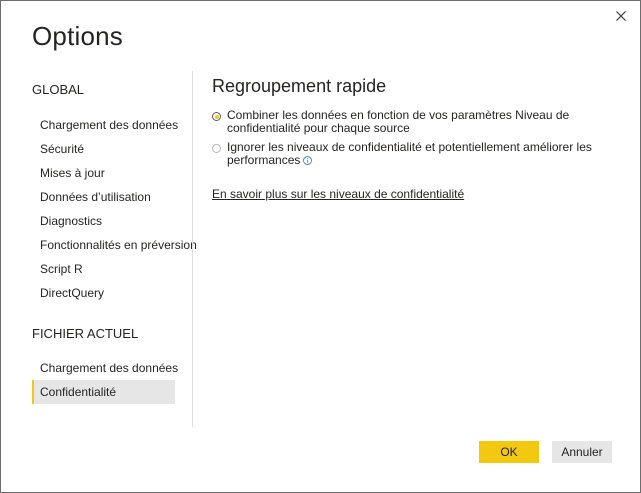 This screenshot has height=493, width=641. Describe the element at coordinates (308, 160) in the screenshot. I see `info-icon` at that location.